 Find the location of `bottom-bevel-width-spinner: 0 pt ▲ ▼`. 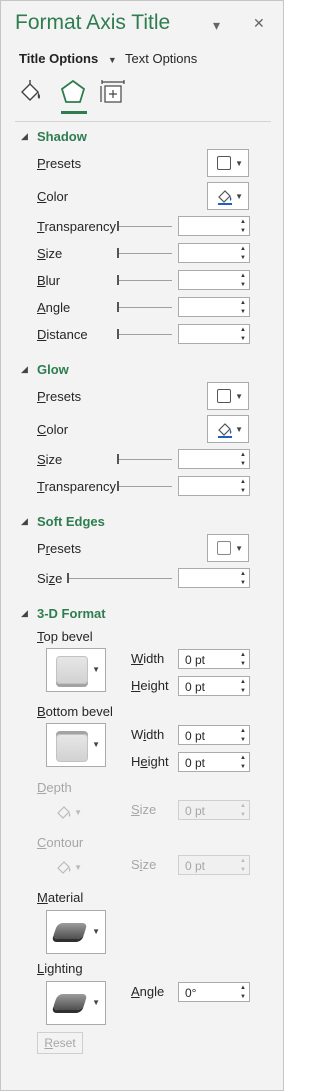

bottom-bevel-width-spinner: 0 pt ▲ ▼ is located at coordinates (214, 735).